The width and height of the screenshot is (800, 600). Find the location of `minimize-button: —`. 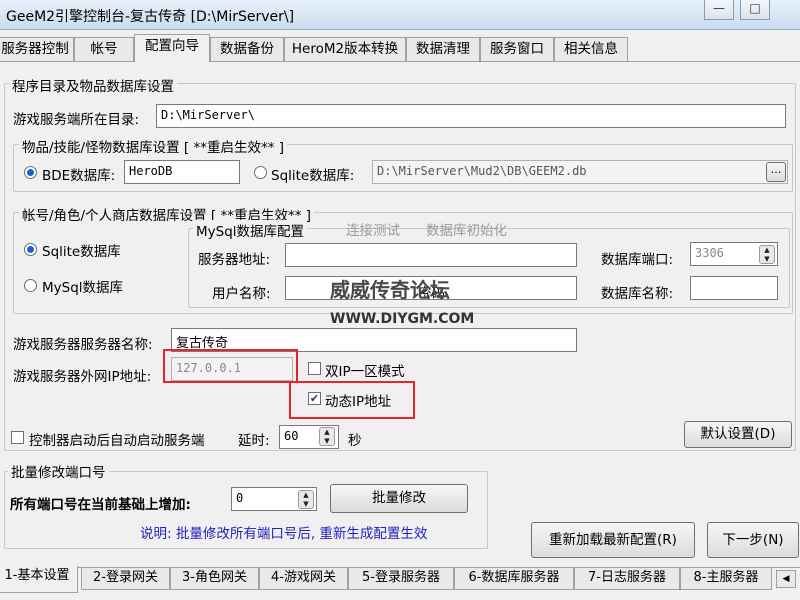

minimize-button: — is located at coordinates (719, 10).